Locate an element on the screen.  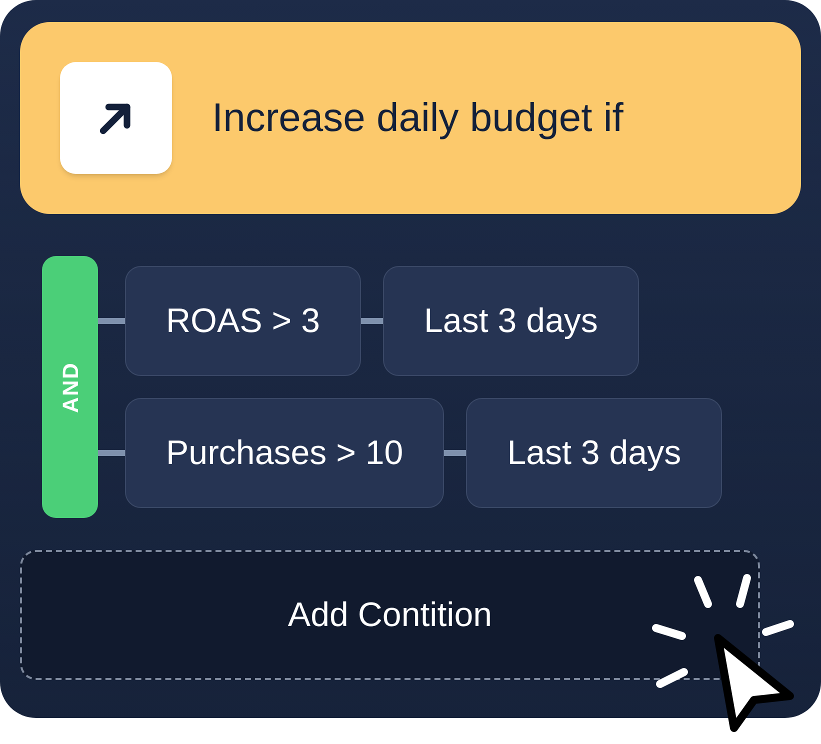
metric-chip: ROAS > 3 is located at coordinates (243, 321).